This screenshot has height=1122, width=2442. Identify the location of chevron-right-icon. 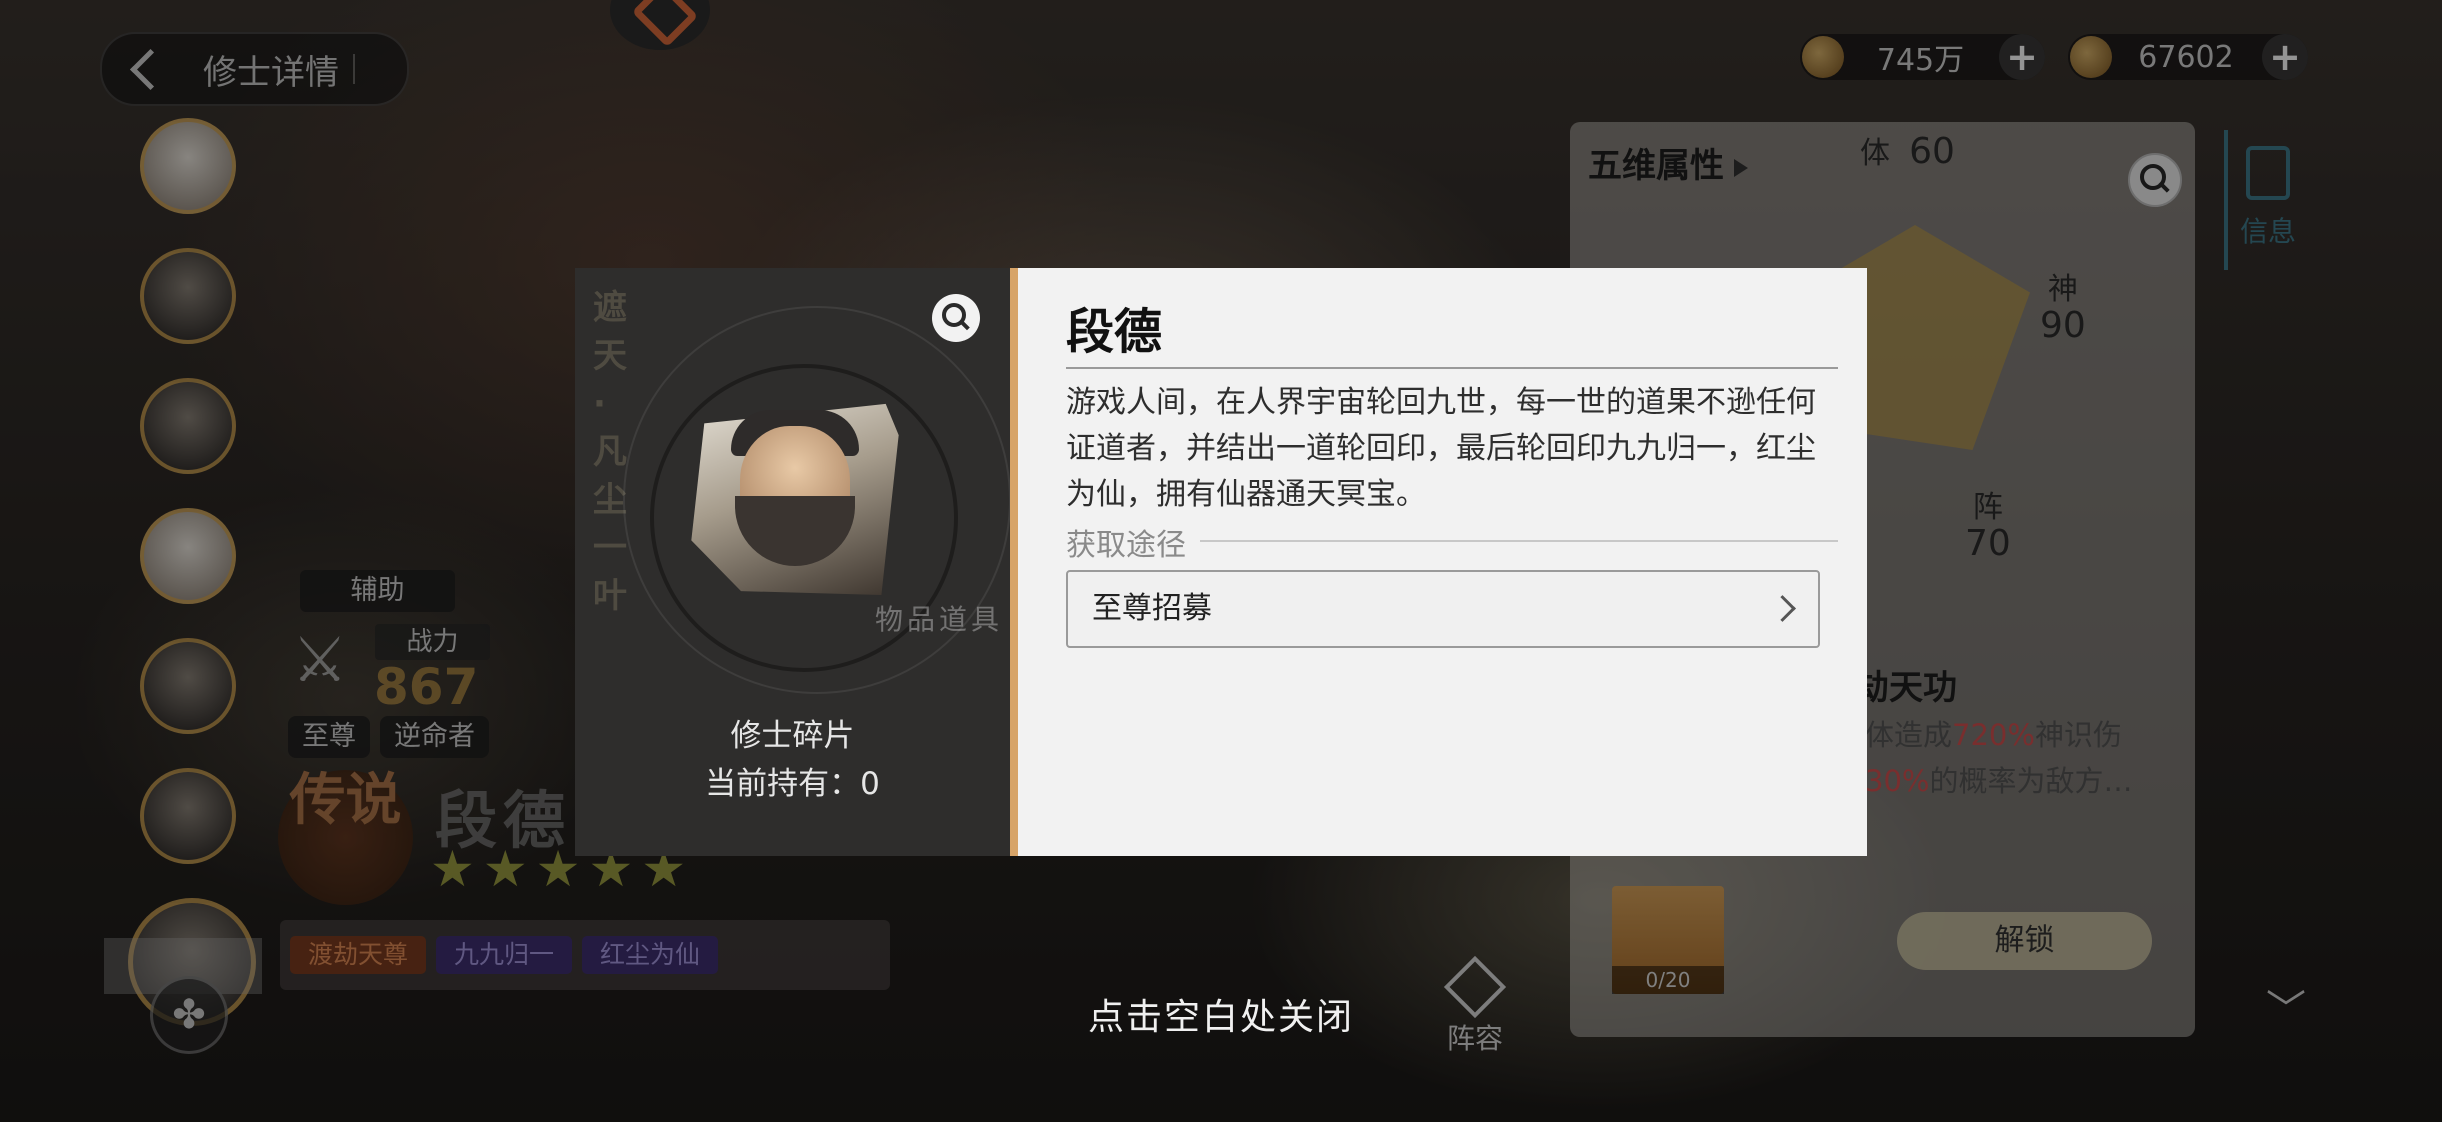
(1782, 608).